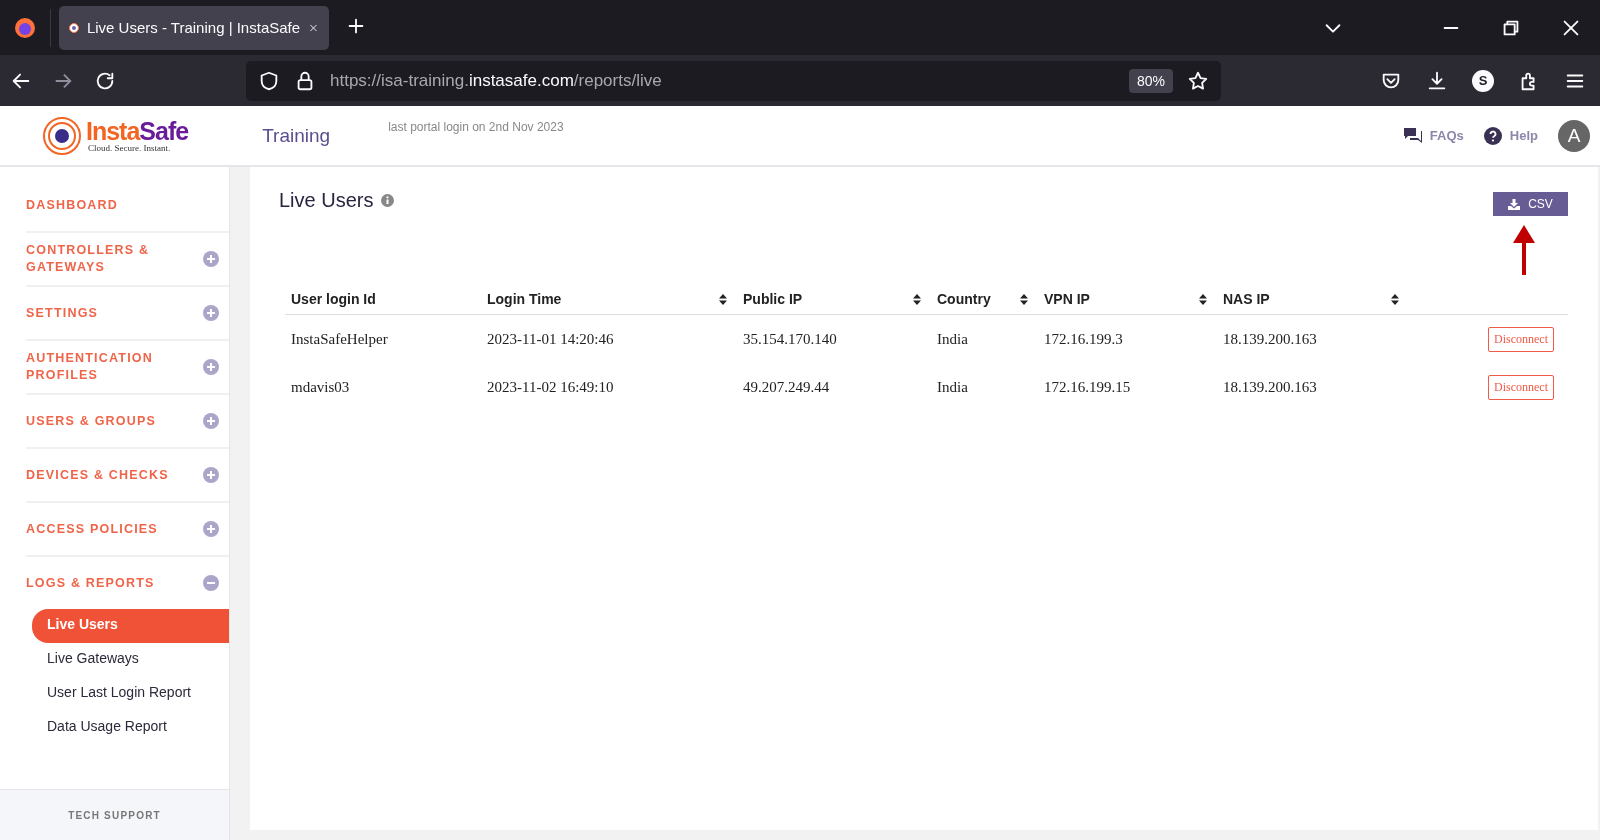 This screenshot has width=1600, height=840. I want to click on address-bar: https://isa-training.instasafe.com/reports/live 80%, so click(733, 80).